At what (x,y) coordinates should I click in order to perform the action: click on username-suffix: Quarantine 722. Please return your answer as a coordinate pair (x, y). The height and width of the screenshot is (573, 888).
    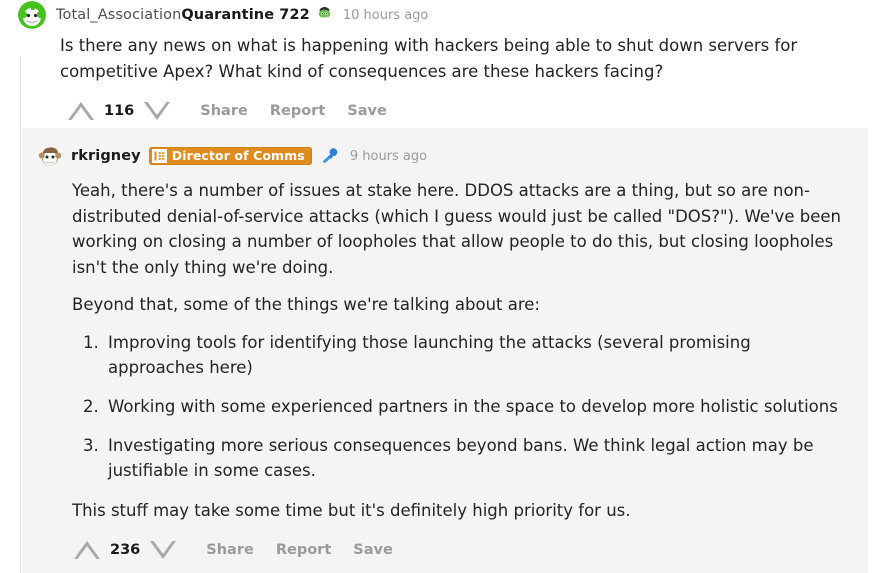
    Looking at the image, I should click on (245, 15).